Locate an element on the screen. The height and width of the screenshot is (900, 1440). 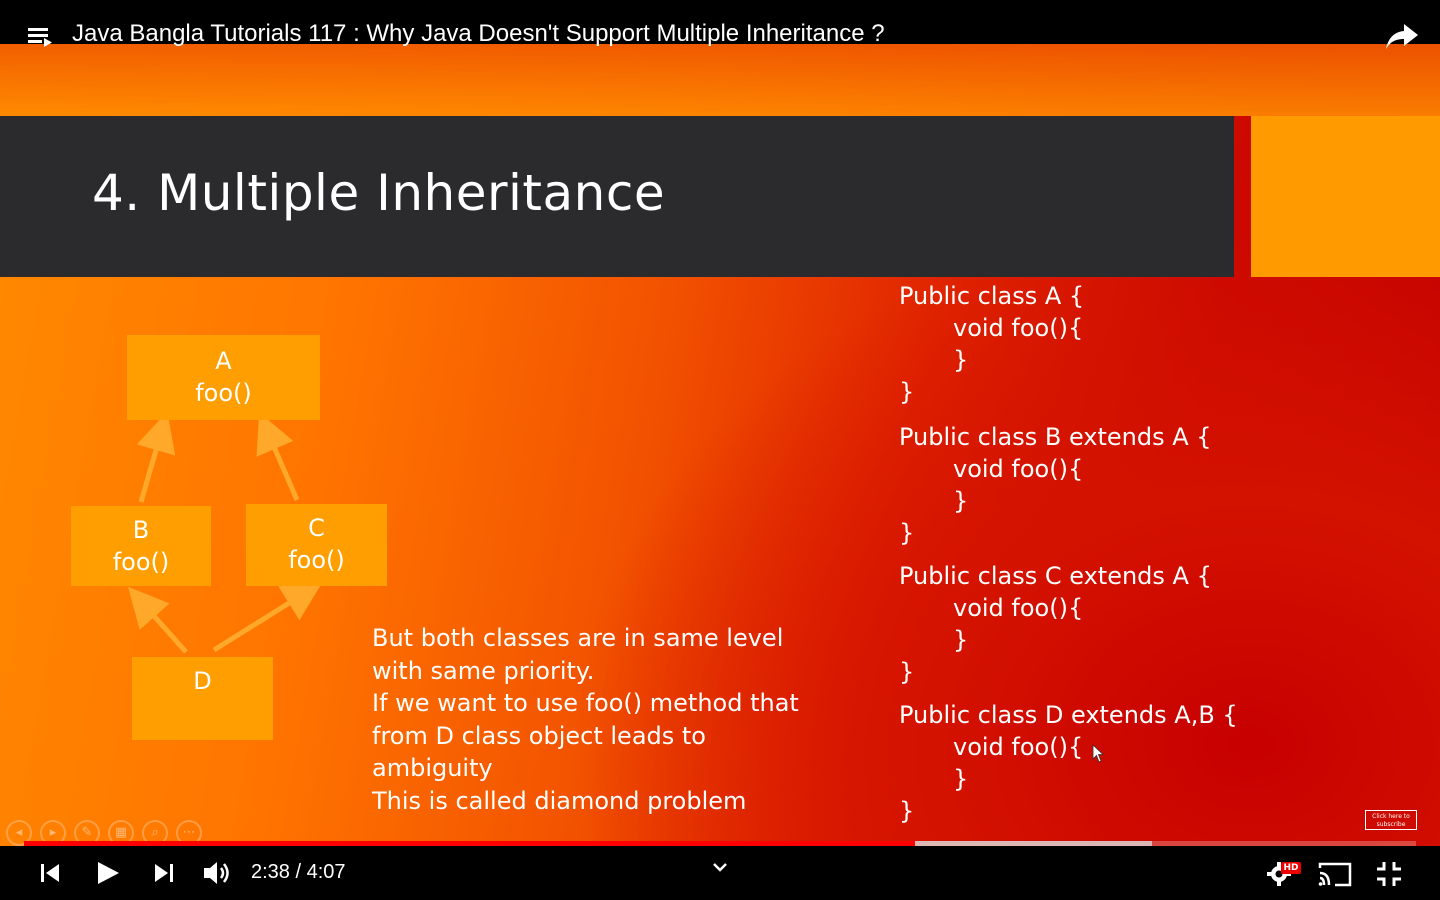
class-c-name: C is located at coordinates (316, 528).